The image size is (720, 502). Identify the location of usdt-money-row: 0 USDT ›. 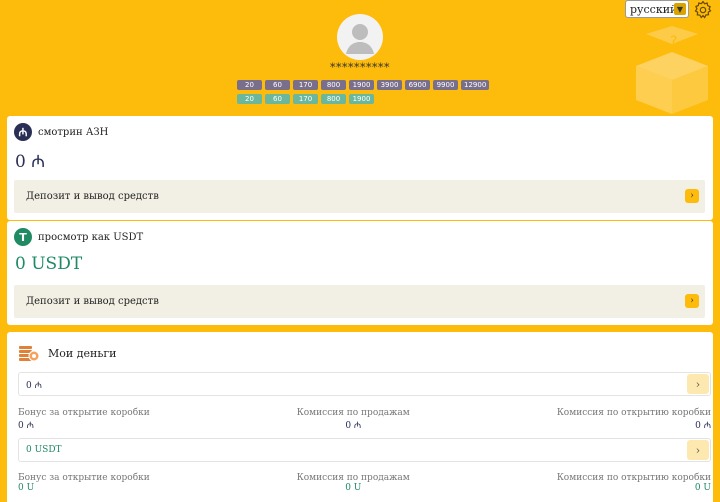
(364, 450).